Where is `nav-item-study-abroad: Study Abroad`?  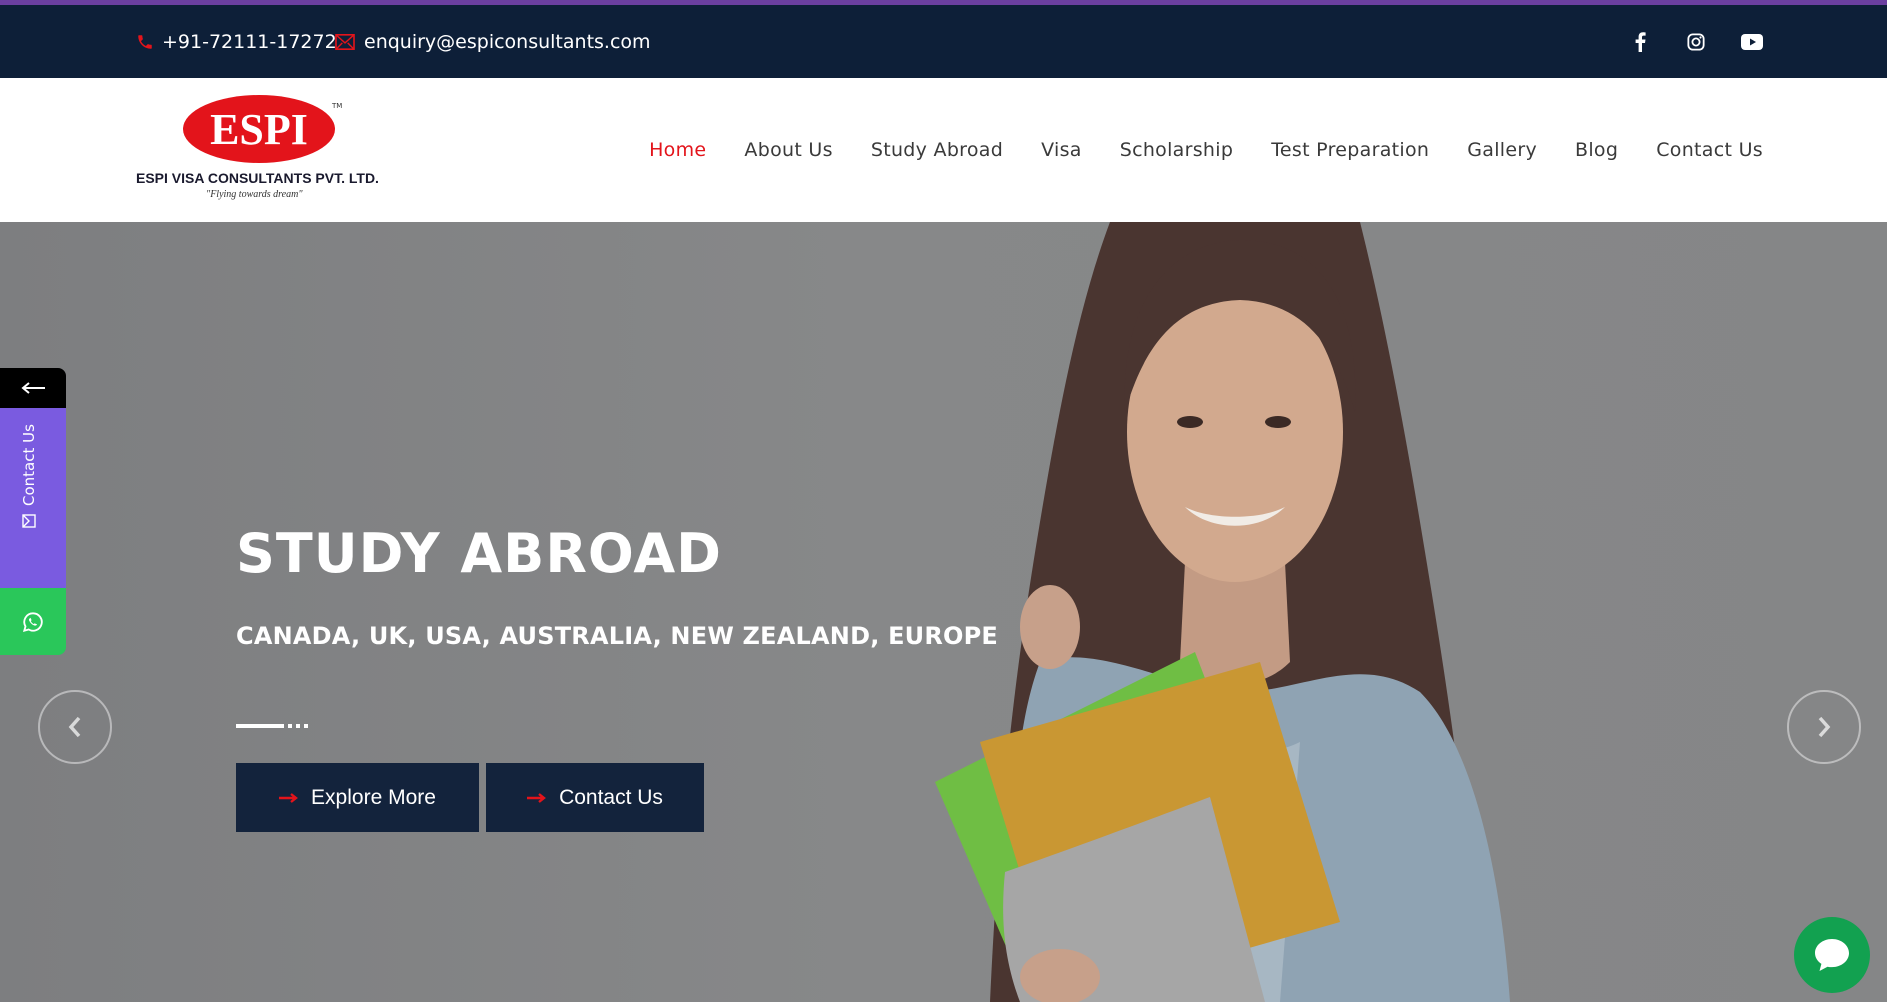
nav-item-study-abroad: Study Abroad is located at coordinates (937, 150).